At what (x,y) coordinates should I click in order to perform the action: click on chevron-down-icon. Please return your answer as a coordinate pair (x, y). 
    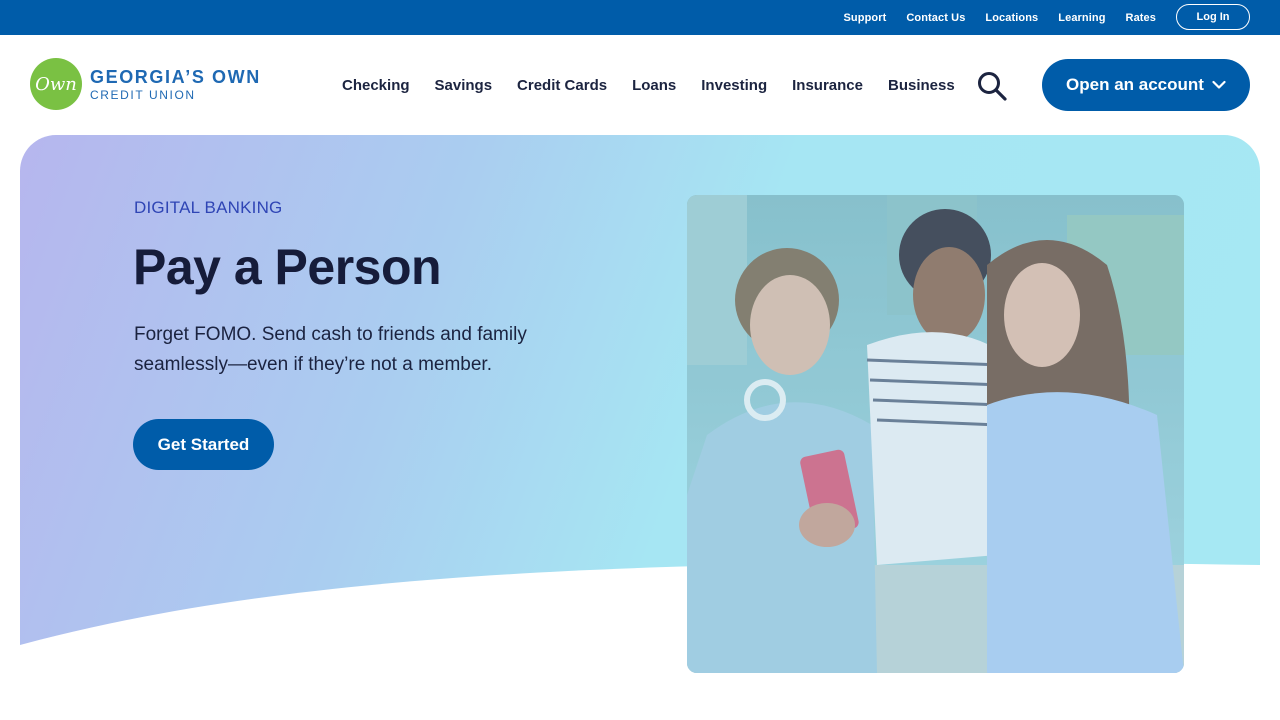
    Looking at the image, I should click on (1219, 85).